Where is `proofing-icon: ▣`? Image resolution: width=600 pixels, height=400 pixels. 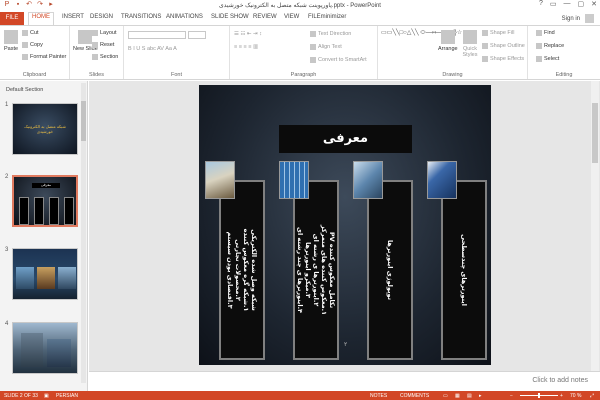
proofing-icon: ▣ is located at coordinates (46, 396).